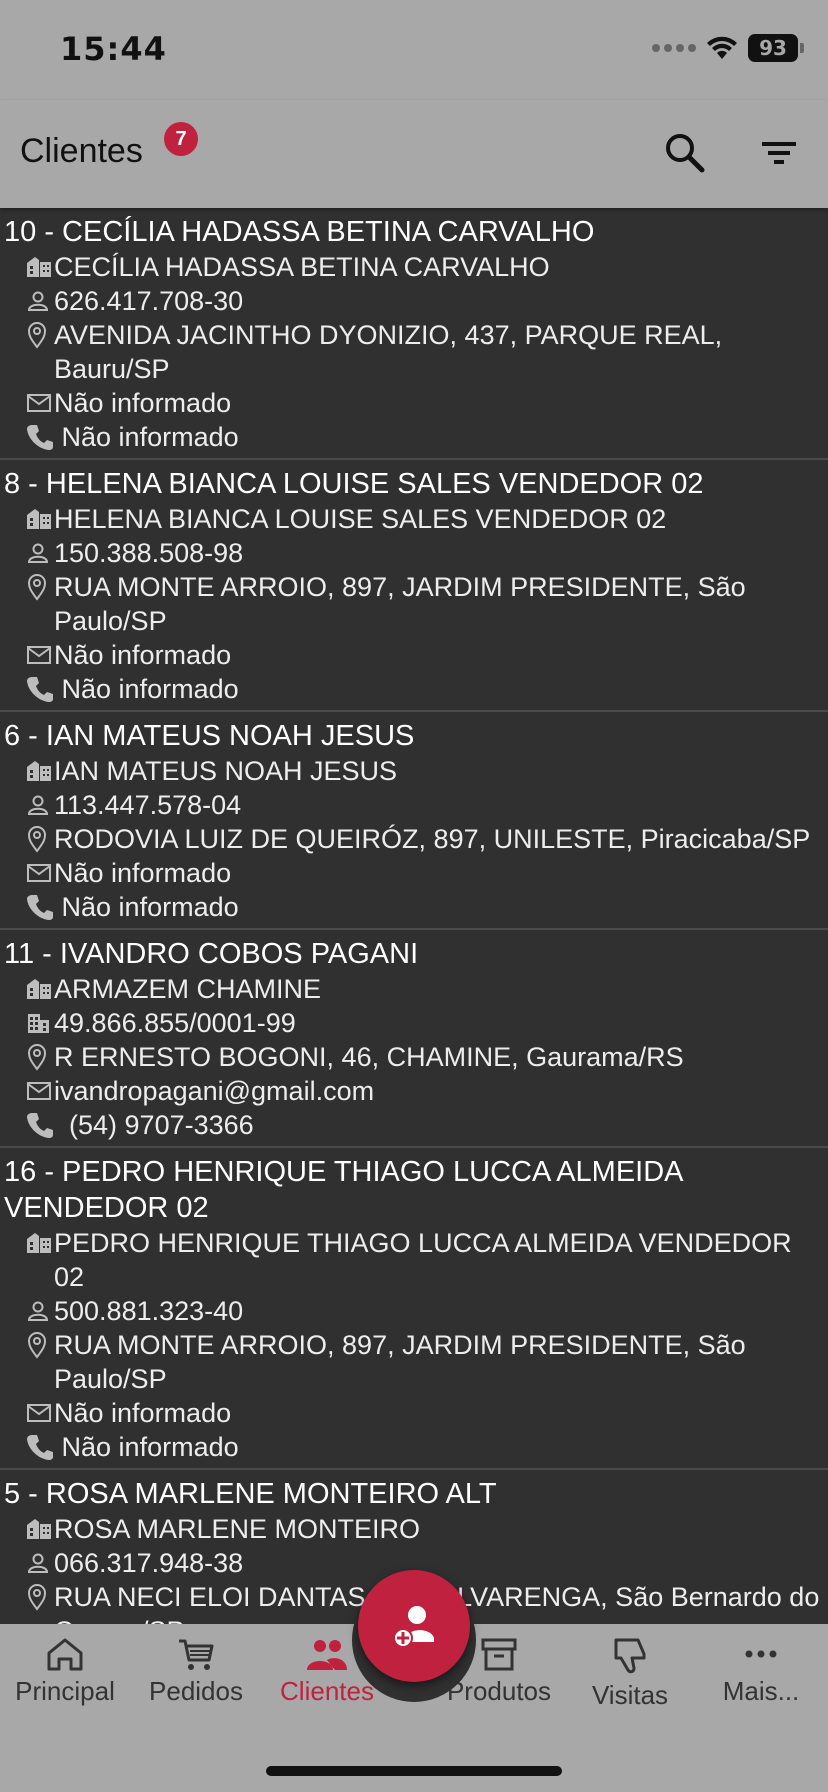  I want to click on nav-label-produtos: Produtos, so click(499, 1691).